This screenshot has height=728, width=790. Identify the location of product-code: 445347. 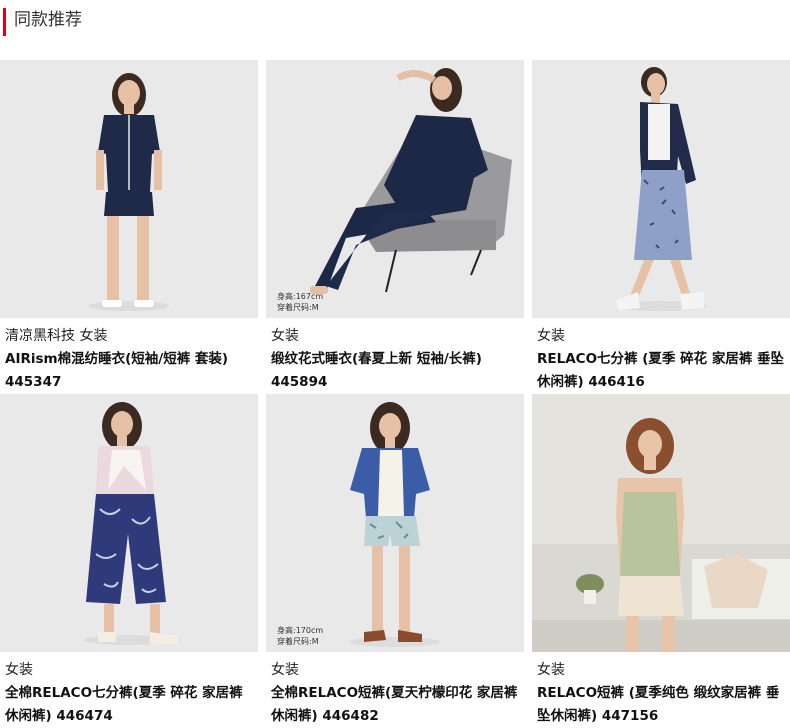
(33, 382).